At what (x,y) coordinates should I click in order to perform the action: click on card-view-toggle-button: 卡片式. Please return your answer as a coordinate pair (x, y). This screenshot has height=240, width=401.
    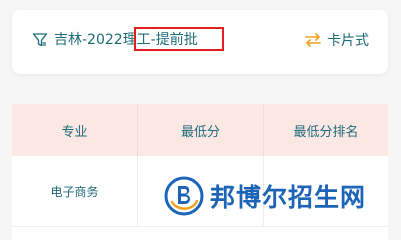
    Looking at the image, I should click on (336, 40).